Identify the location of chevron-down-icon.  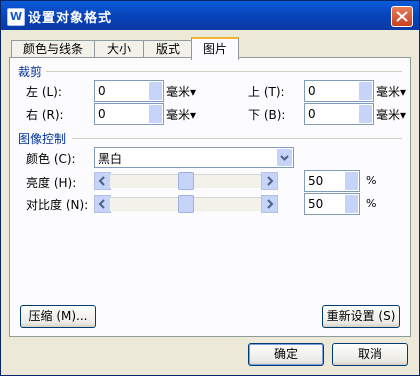
(284, 157).